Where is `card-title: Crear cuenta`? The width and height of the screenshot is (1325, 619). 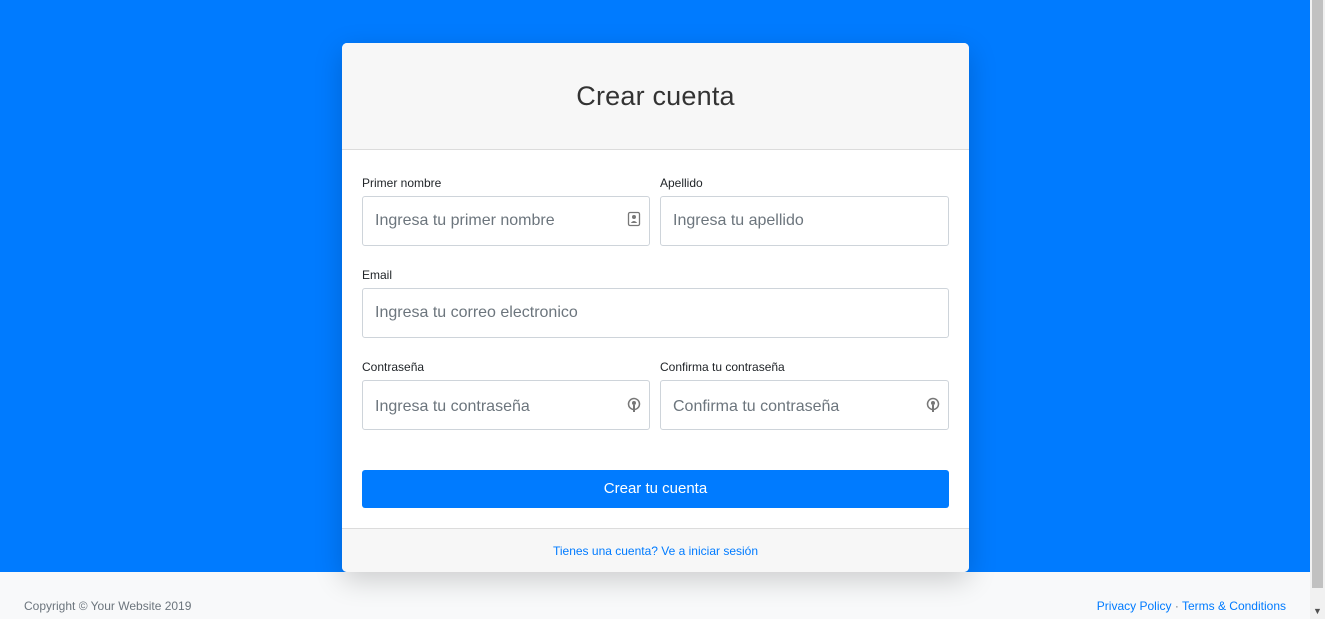
card-title: Crear cuenta is located at coordinates (655, 96).